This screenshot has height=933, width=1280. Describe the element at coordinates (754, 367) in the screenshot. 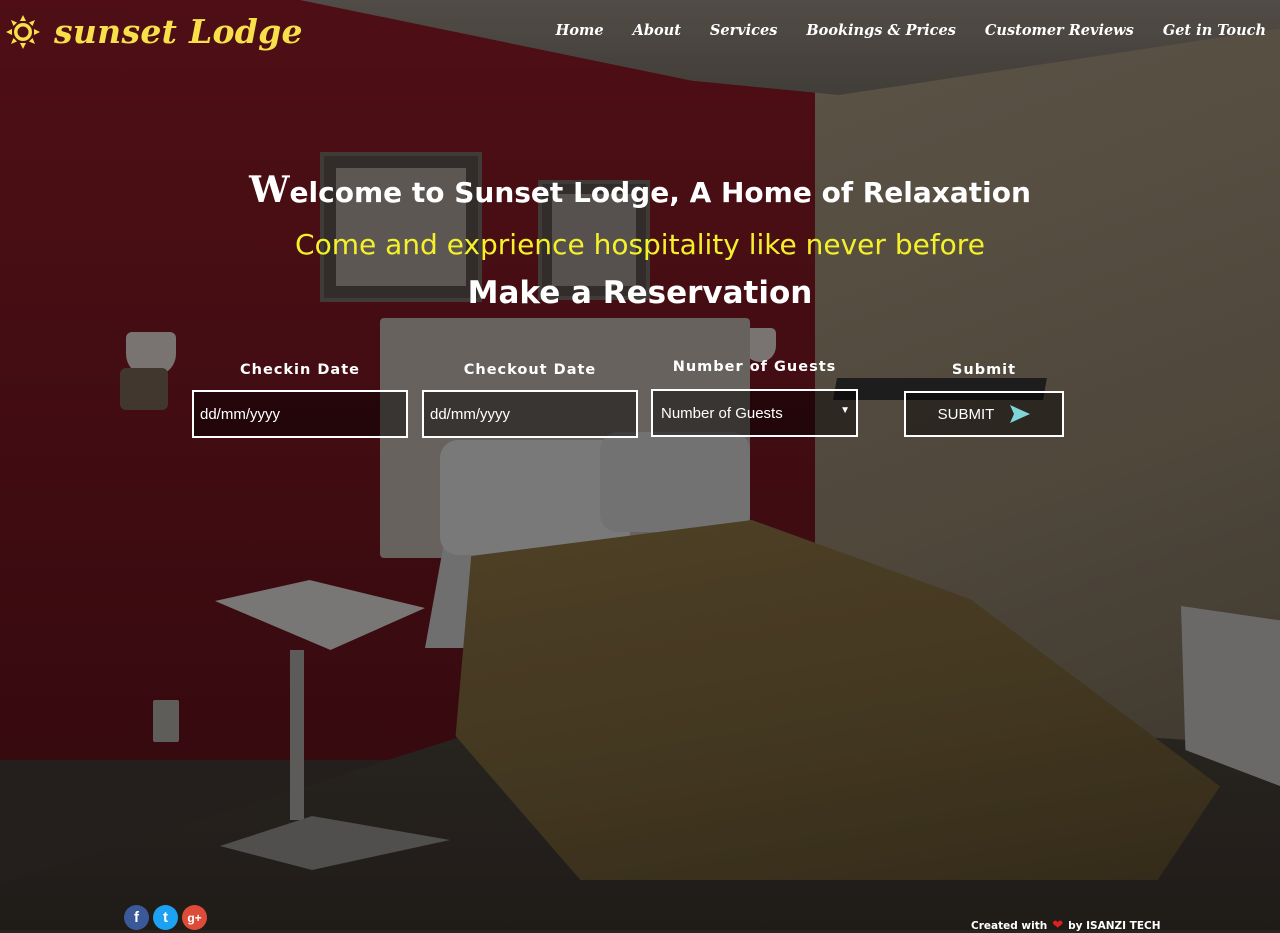

I see `guests-label: Number of Guests` at that location.